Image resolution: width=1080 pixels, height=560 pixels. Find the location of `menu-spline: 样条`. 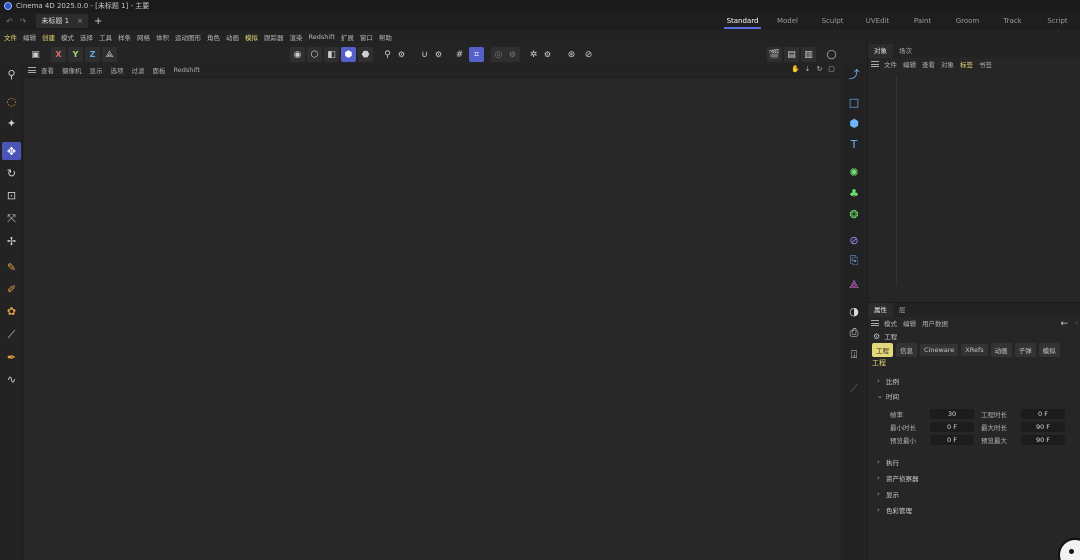

menu-spline: 样条 is located at coordinates (124, 37).